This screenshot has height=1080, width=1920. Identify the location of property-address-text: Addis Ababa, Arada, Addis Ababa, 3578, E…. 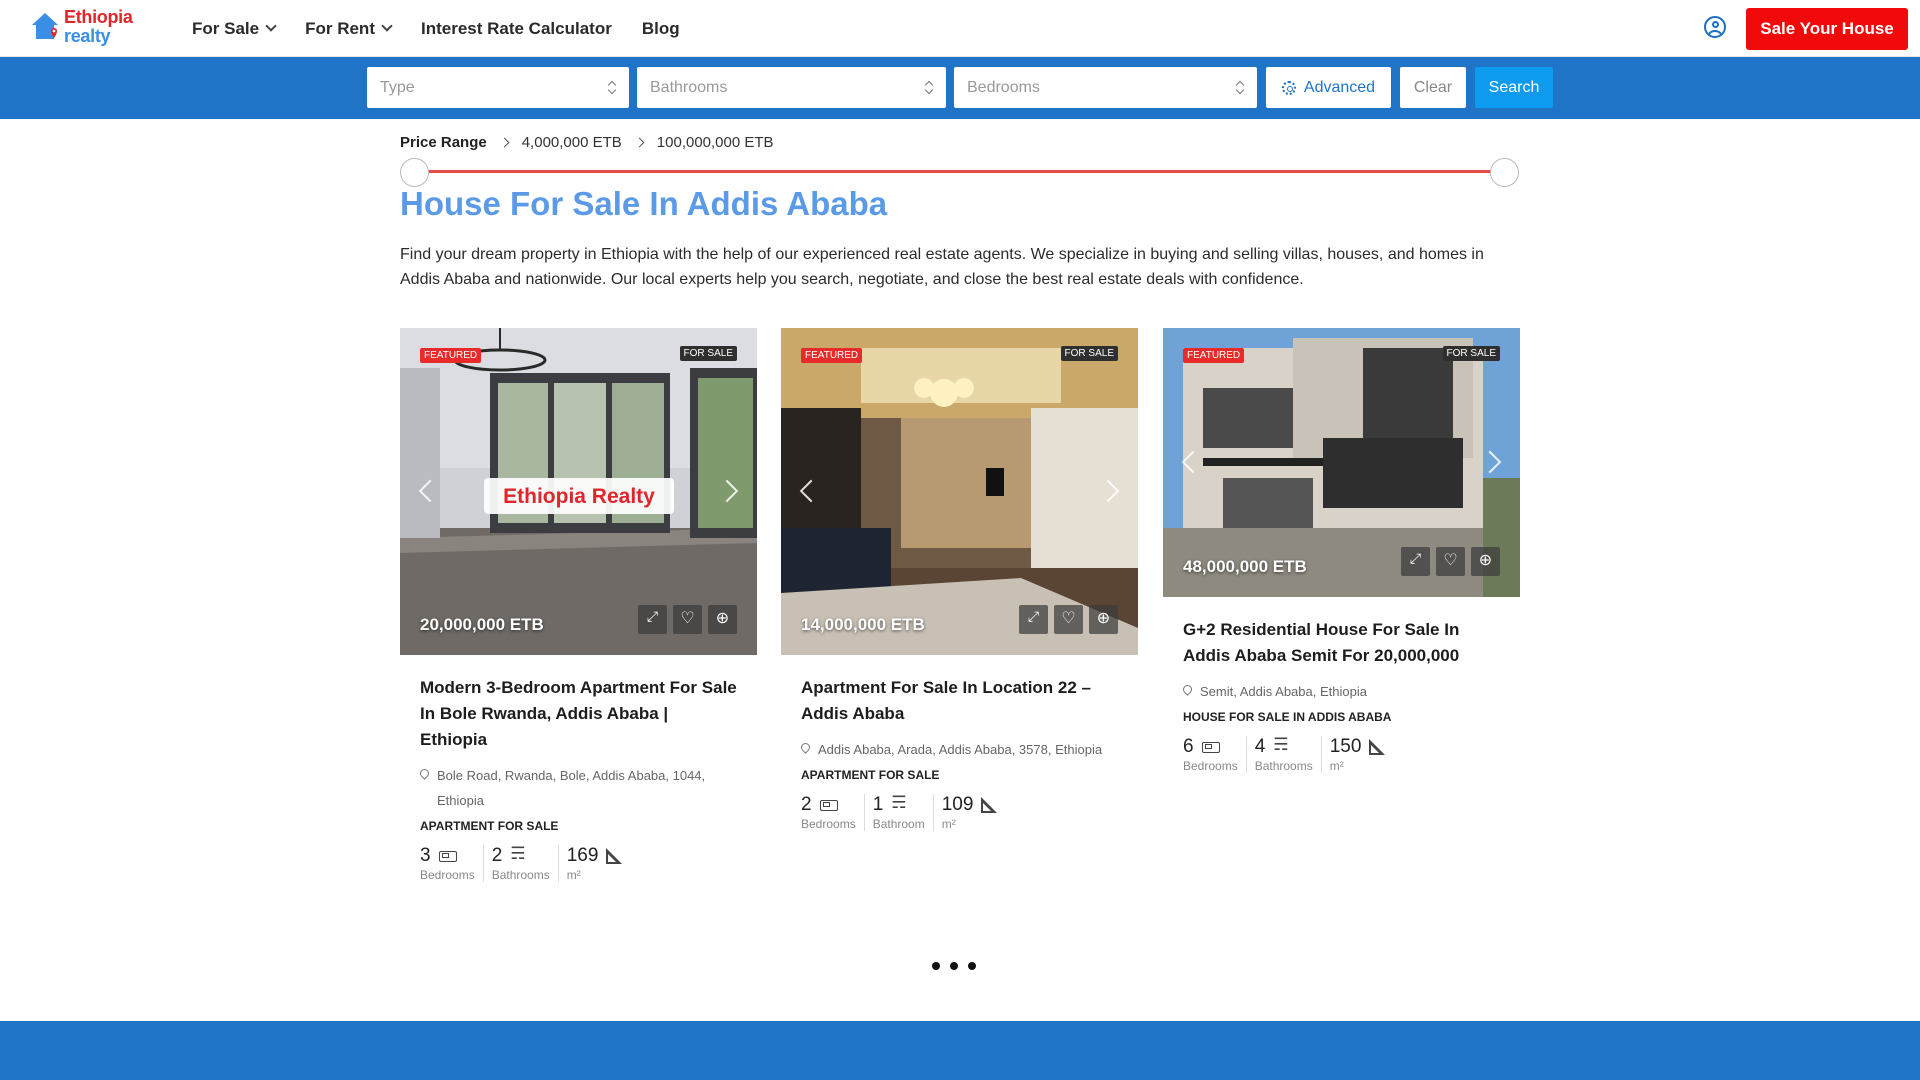
(960, 749).